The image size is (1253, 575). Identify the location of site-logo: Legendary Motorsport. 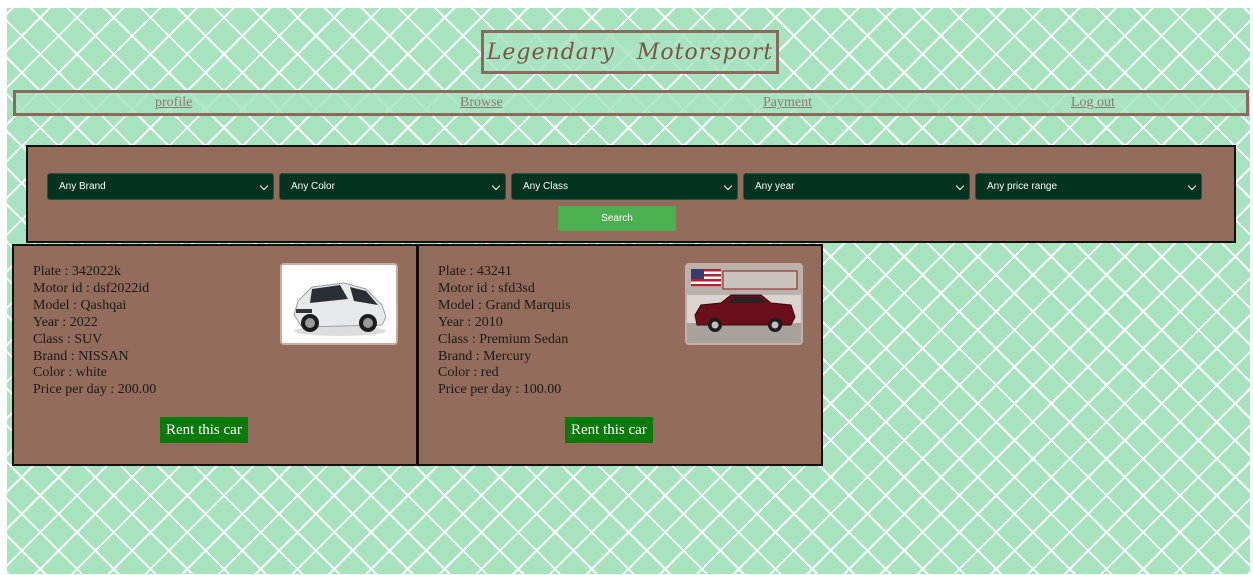
(630, 52).